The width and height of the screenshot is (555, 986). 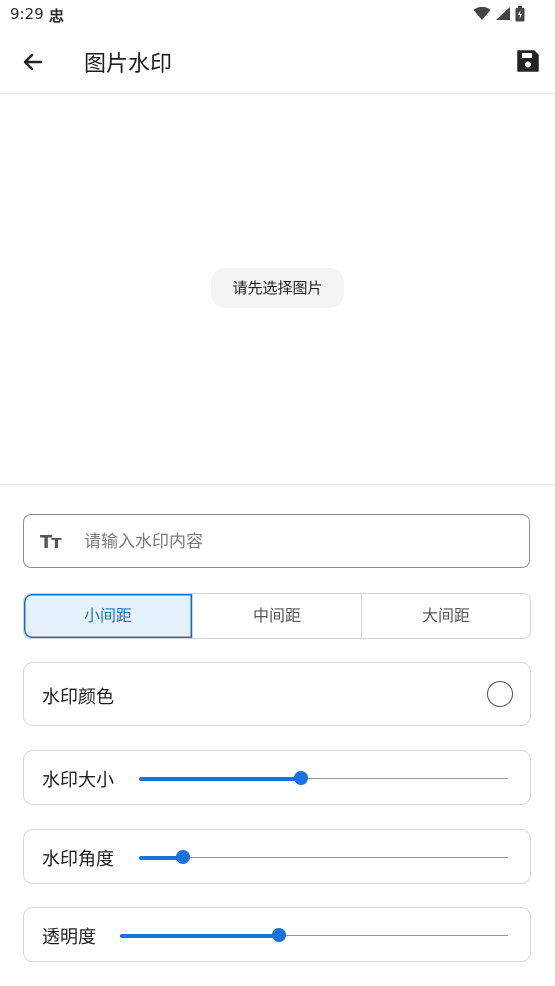 What do you see at coordinates (277, 484) in the screenshot?
I see `preview-divider` at bounding box center [277, 484].